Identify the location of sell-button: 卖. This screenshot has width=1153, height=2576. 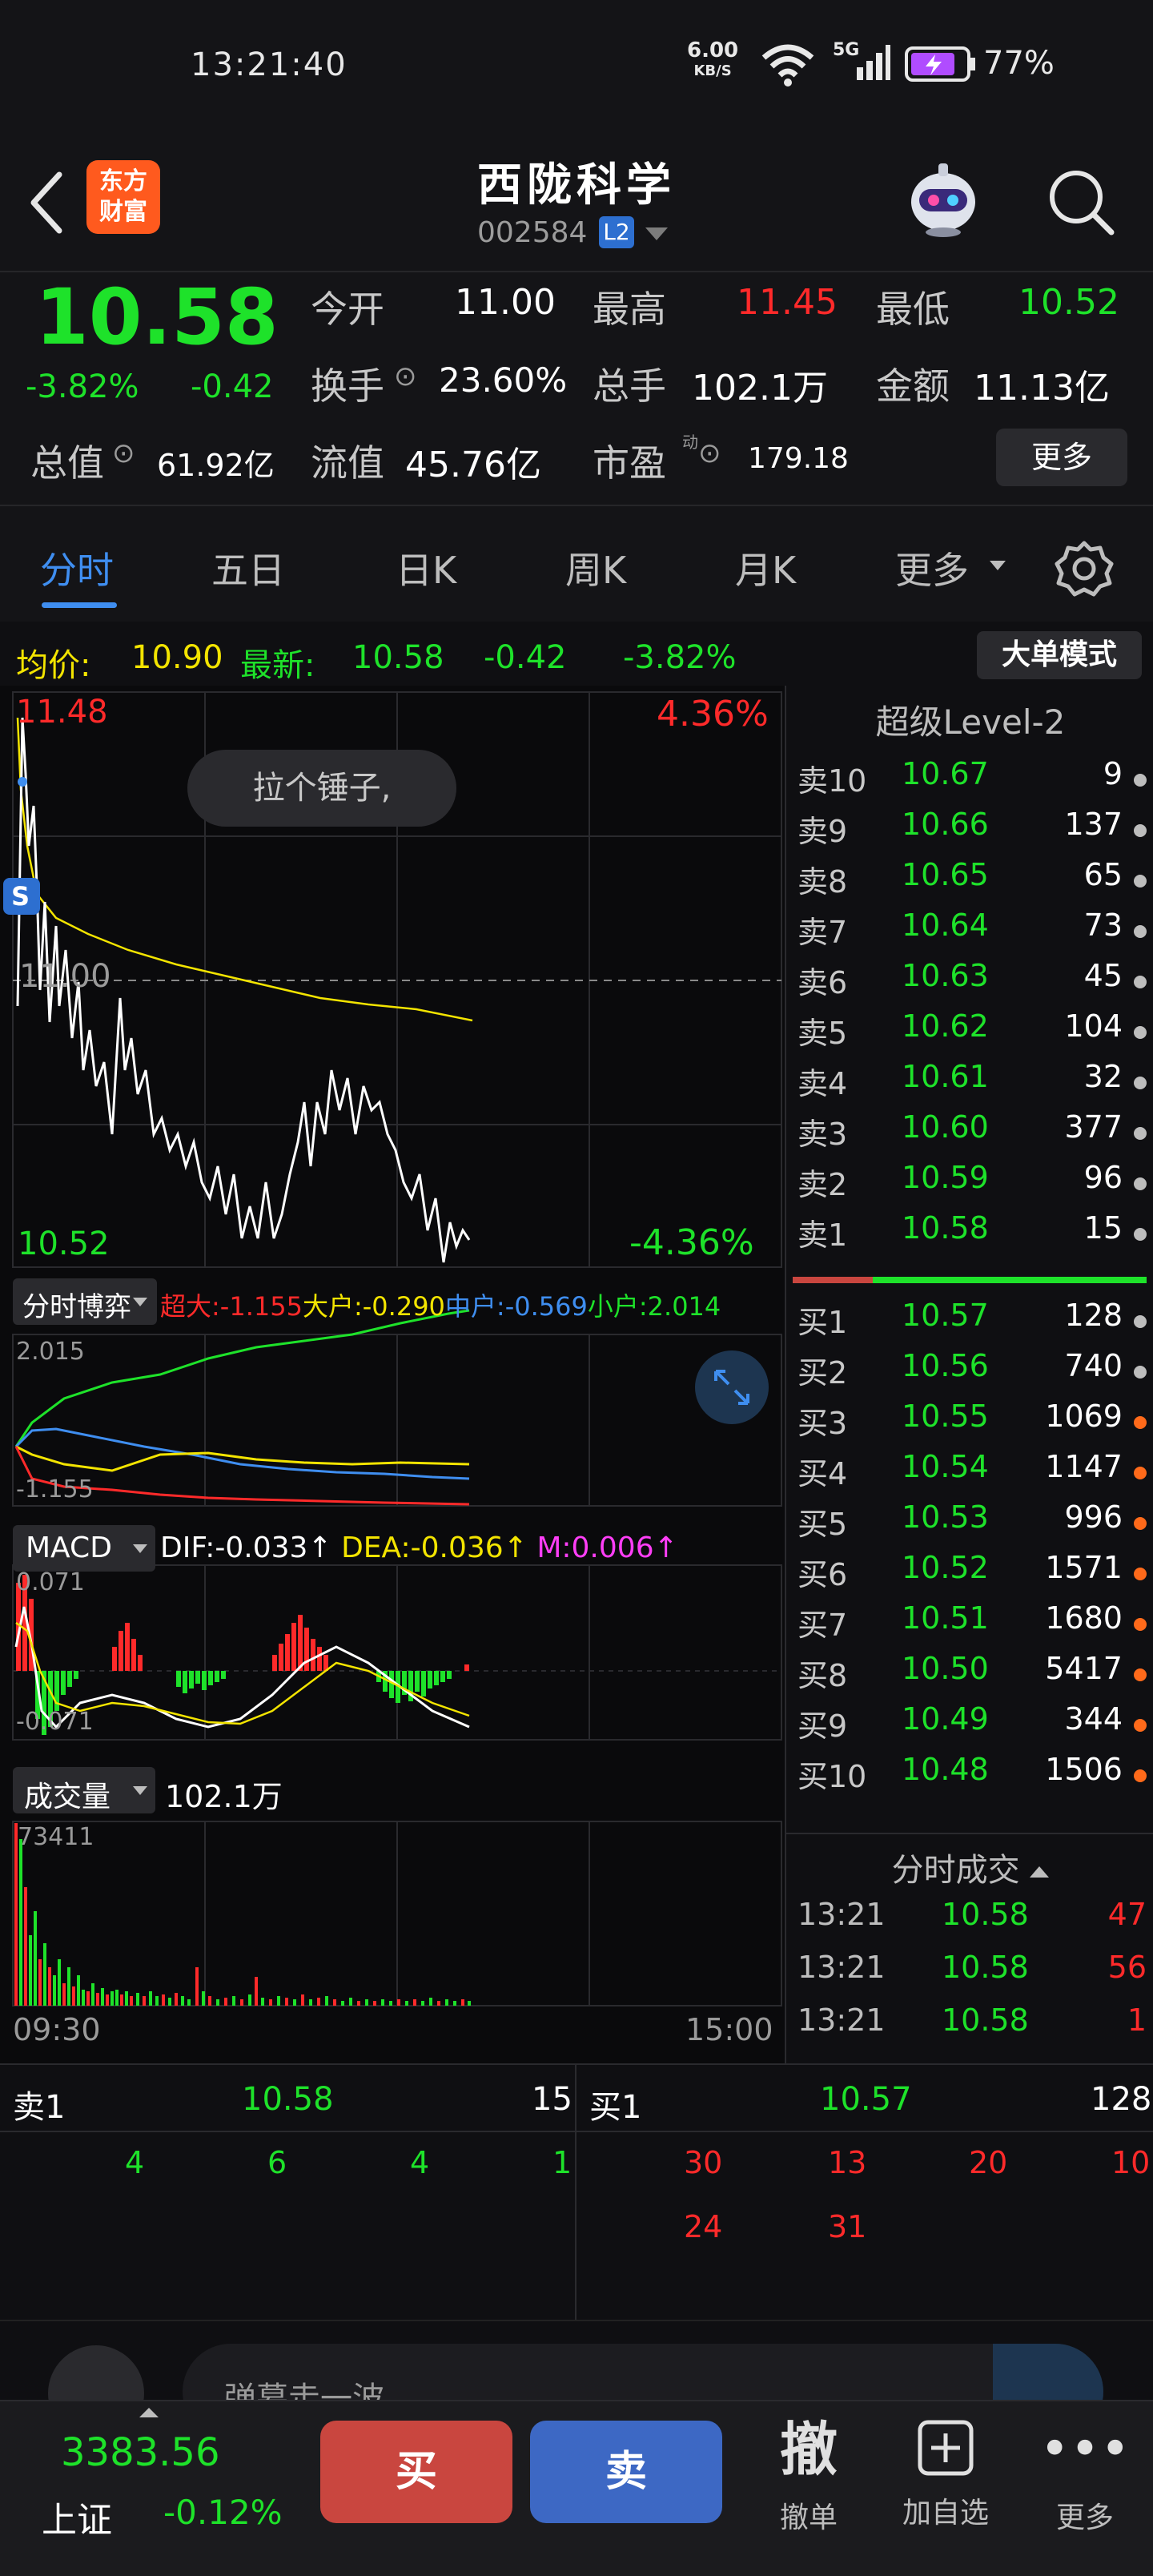
(626, 2472).